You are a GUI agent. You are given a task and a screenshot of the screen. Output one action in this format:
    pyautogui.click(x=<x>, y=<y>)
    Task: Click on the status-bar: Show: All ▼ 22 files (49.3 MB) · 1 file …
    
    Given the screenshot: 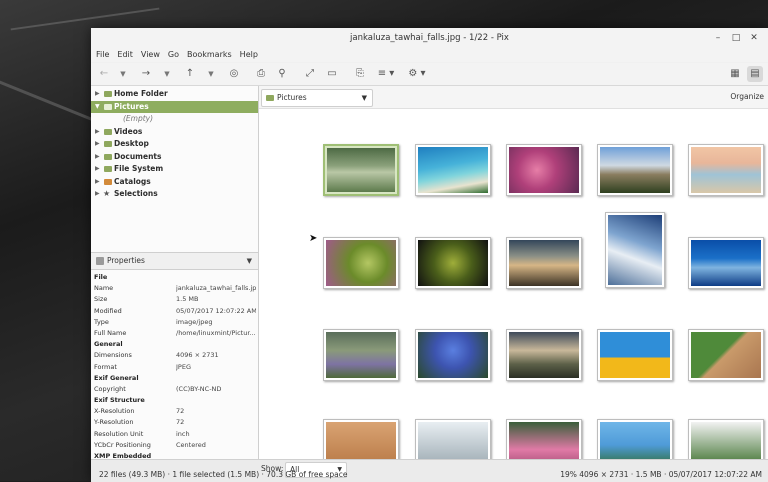 What is the action you would take?
    pyautogui.click(x=429, y=470)
    